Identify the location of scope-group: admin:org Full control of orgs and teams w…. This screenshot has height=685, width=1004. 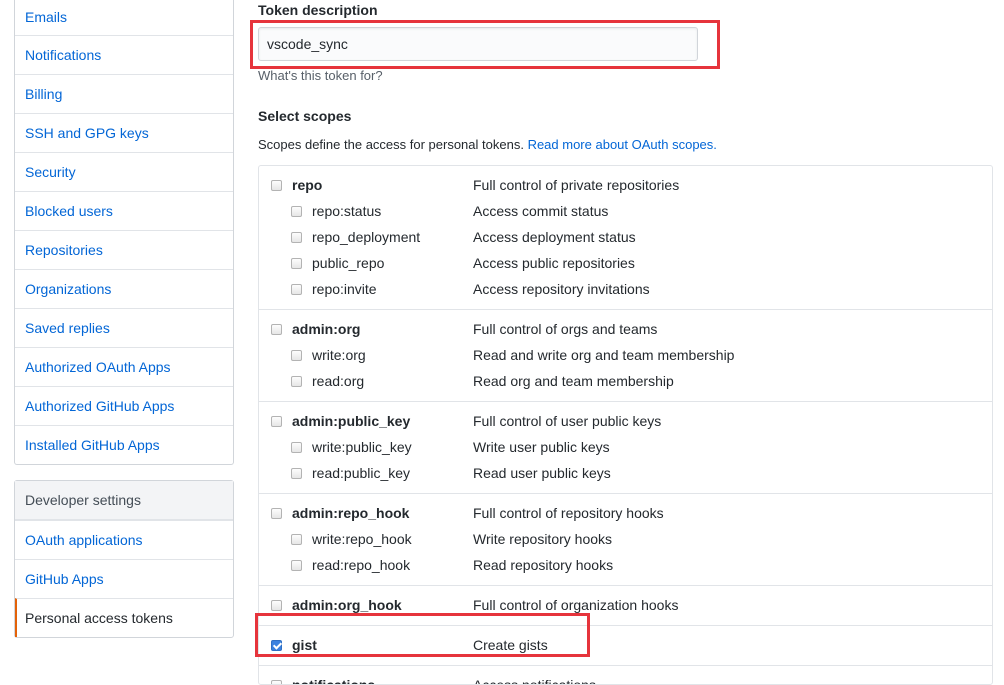
(625, 355).